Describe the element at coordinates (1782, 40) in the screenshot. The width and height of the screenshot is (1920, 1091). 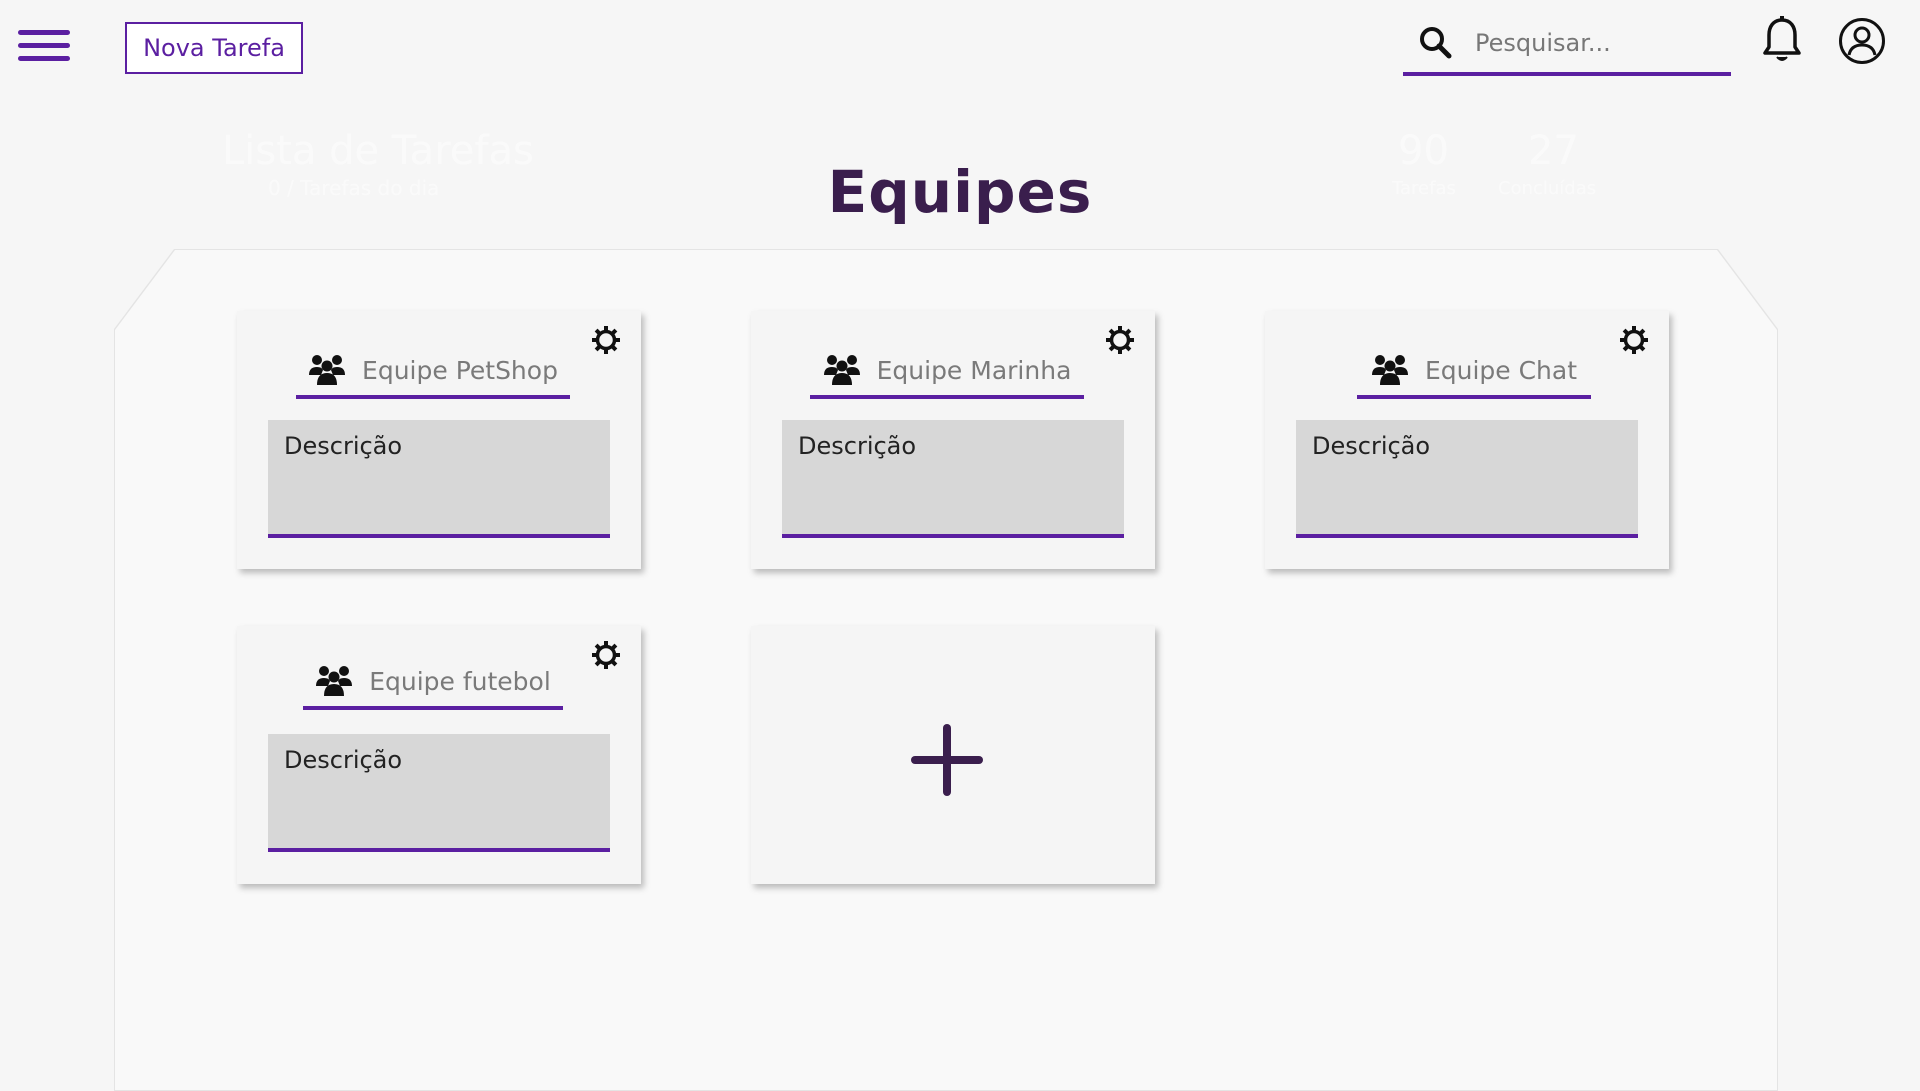
I see `bell-icon` at that location.